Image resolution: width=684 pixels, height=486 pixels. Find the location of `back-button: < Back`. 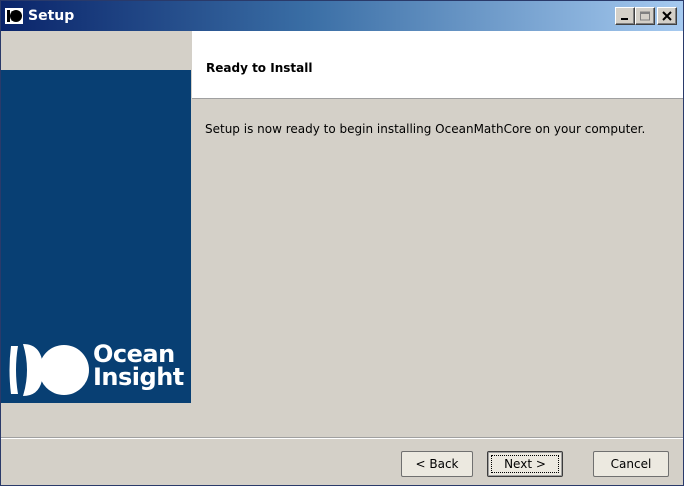

back-button: < Back is located at coordinates (437, 464).